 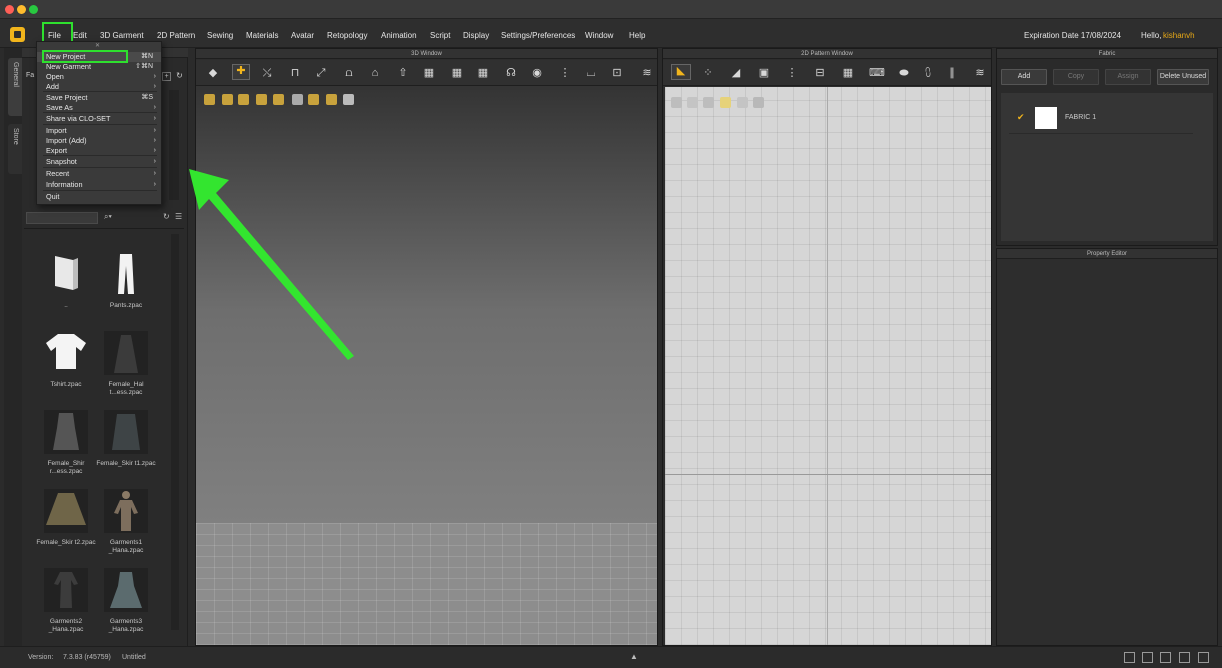 I want to click on expand-panel-icon: ▲, so click(x=634, y=656).